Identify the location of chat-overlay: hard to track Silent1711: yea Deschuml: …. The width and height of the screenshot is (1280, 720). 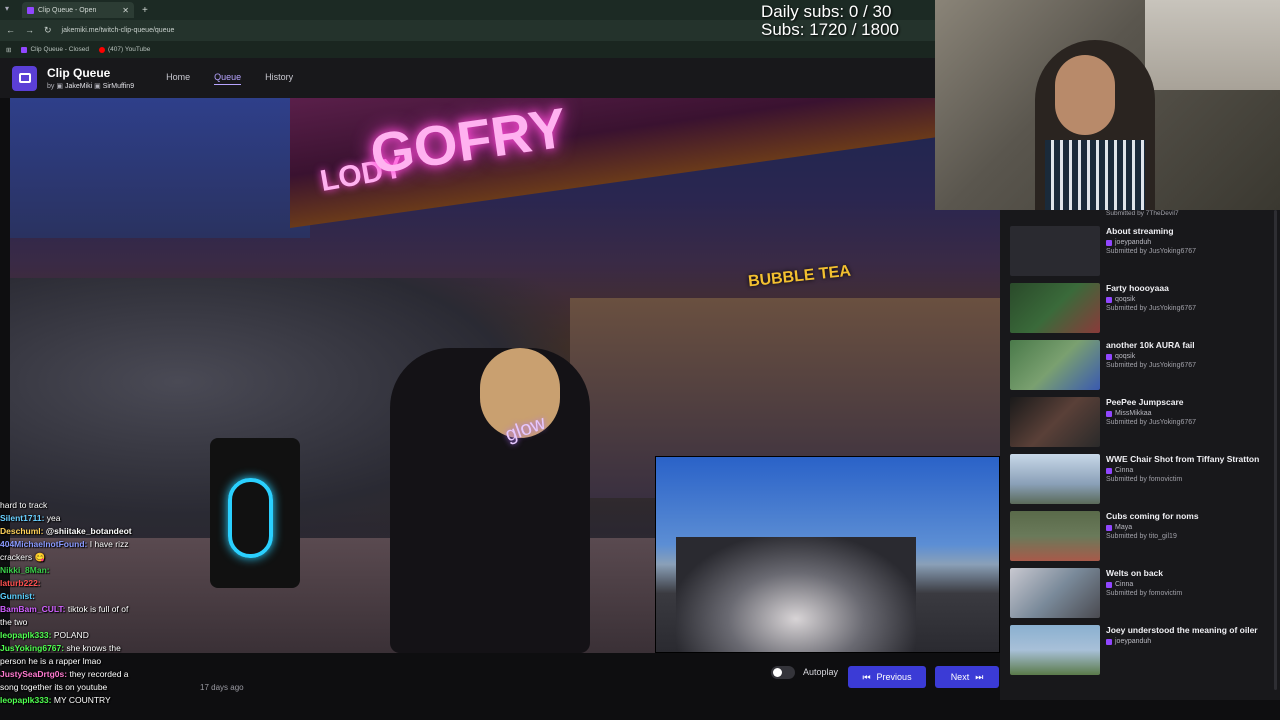
(107, 603).